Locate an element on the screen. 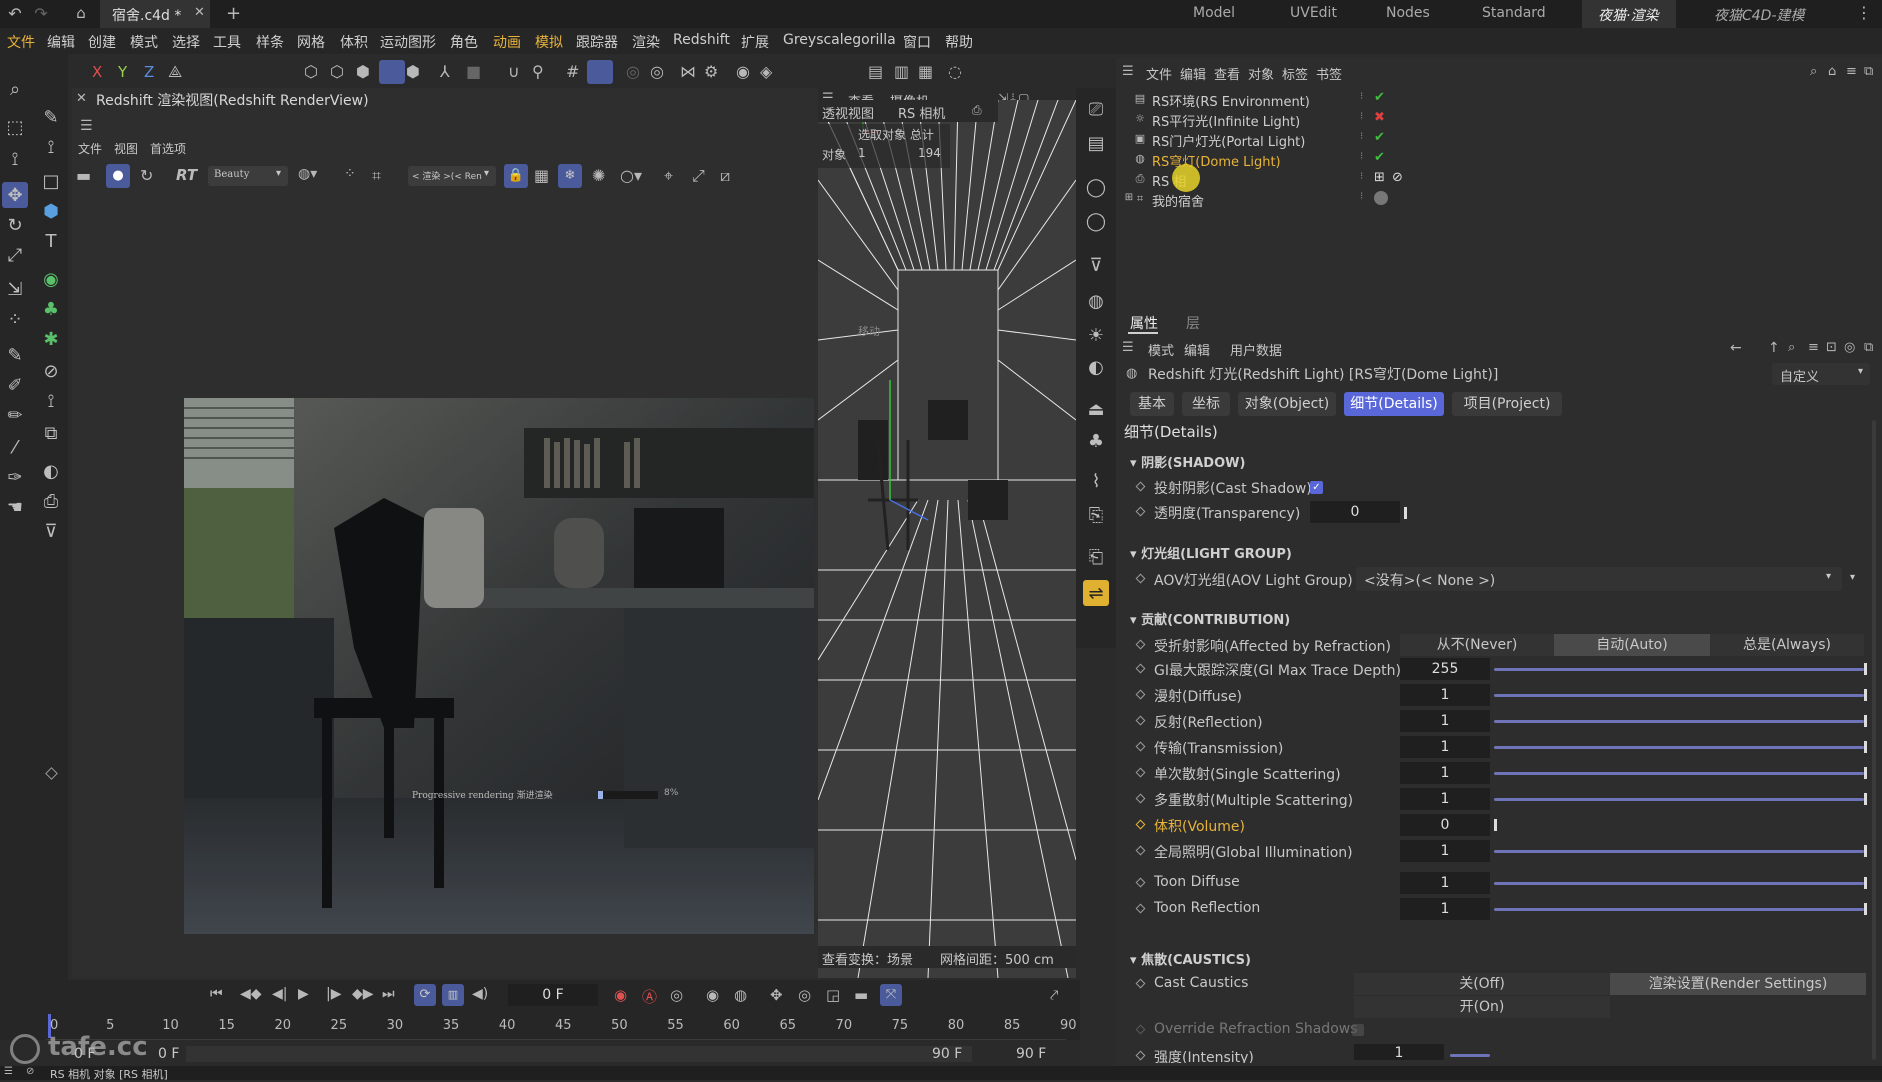 This screenshot has height=1082, width=1882. renderview-menu-view: 视图 is located at coordinates (126, 148).